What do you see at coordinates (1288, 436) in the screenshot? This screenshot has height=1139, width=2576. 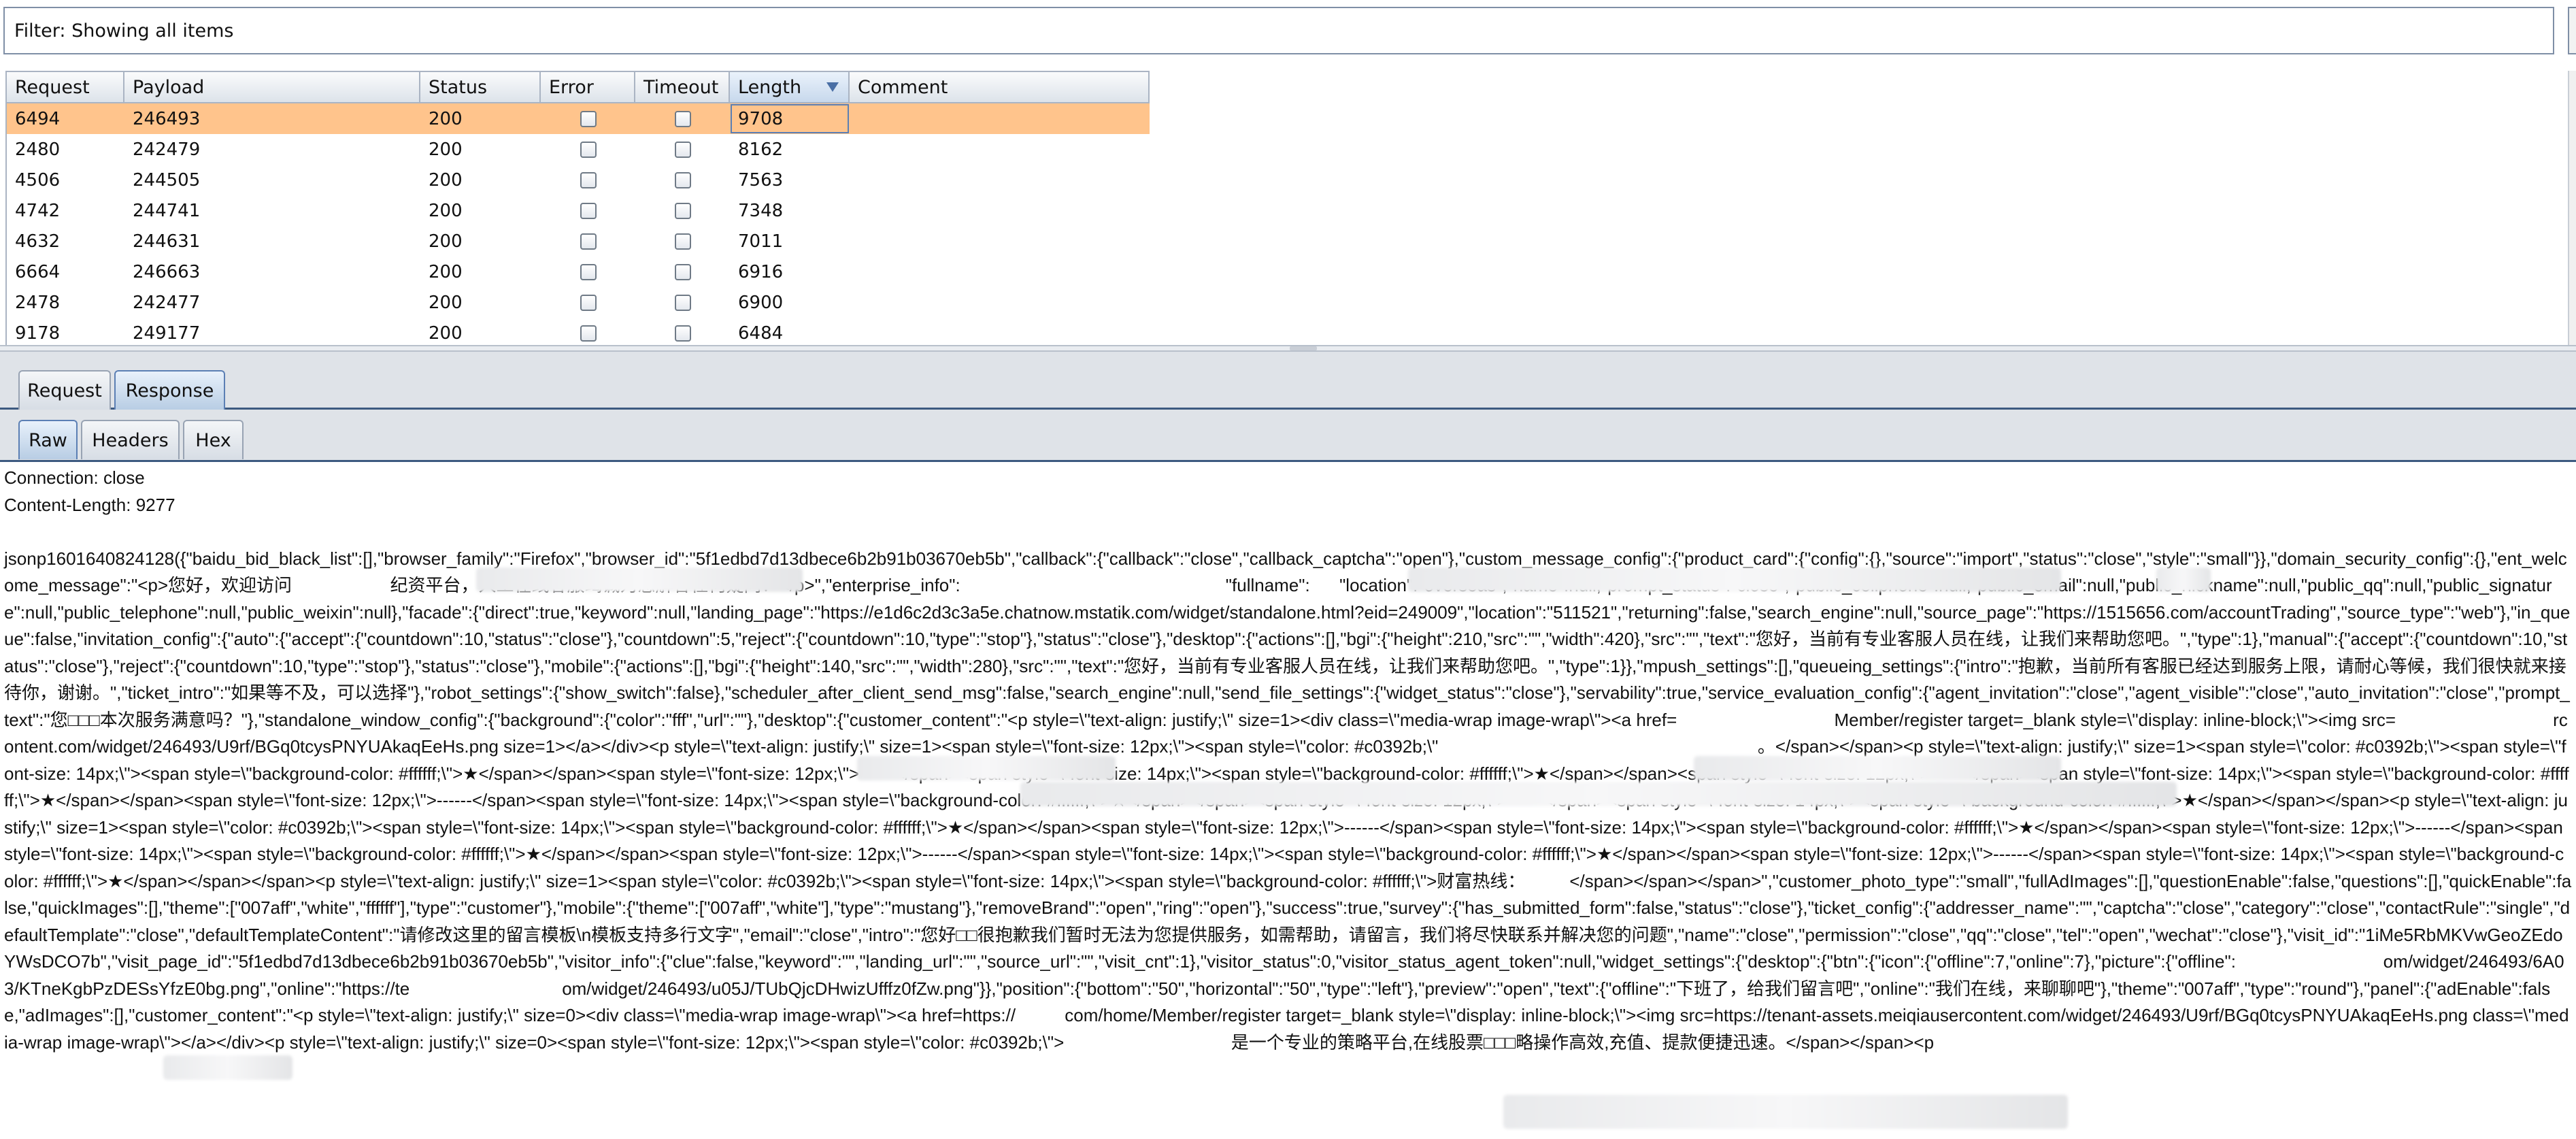 I see `response-view-tabs: Raw Headers Hex` at bounding box center [1288, 436].